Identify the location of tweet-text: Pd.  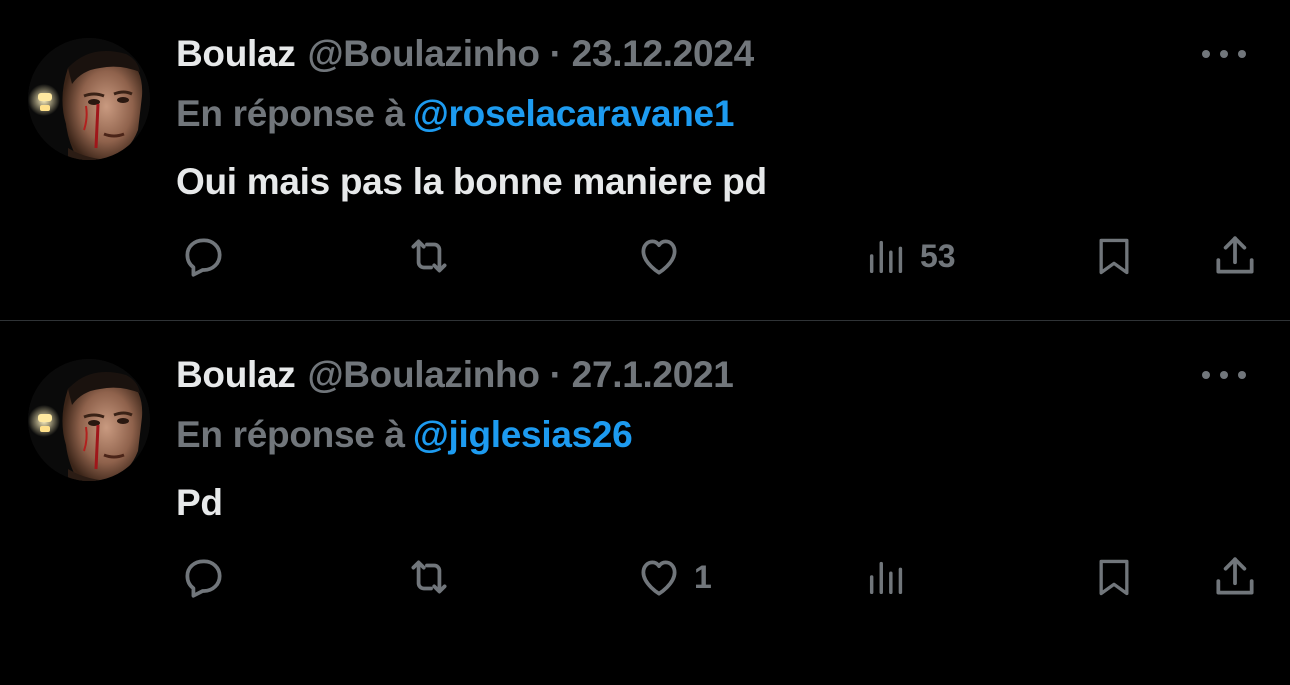
(199, 502).